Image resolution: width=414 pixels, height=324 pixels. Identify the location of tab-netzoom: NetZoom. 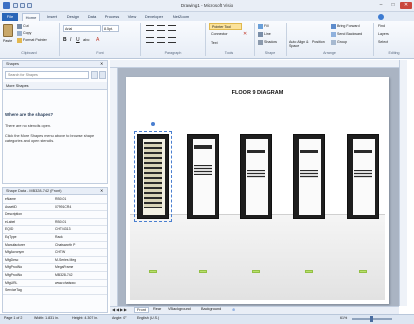
(181, 17).